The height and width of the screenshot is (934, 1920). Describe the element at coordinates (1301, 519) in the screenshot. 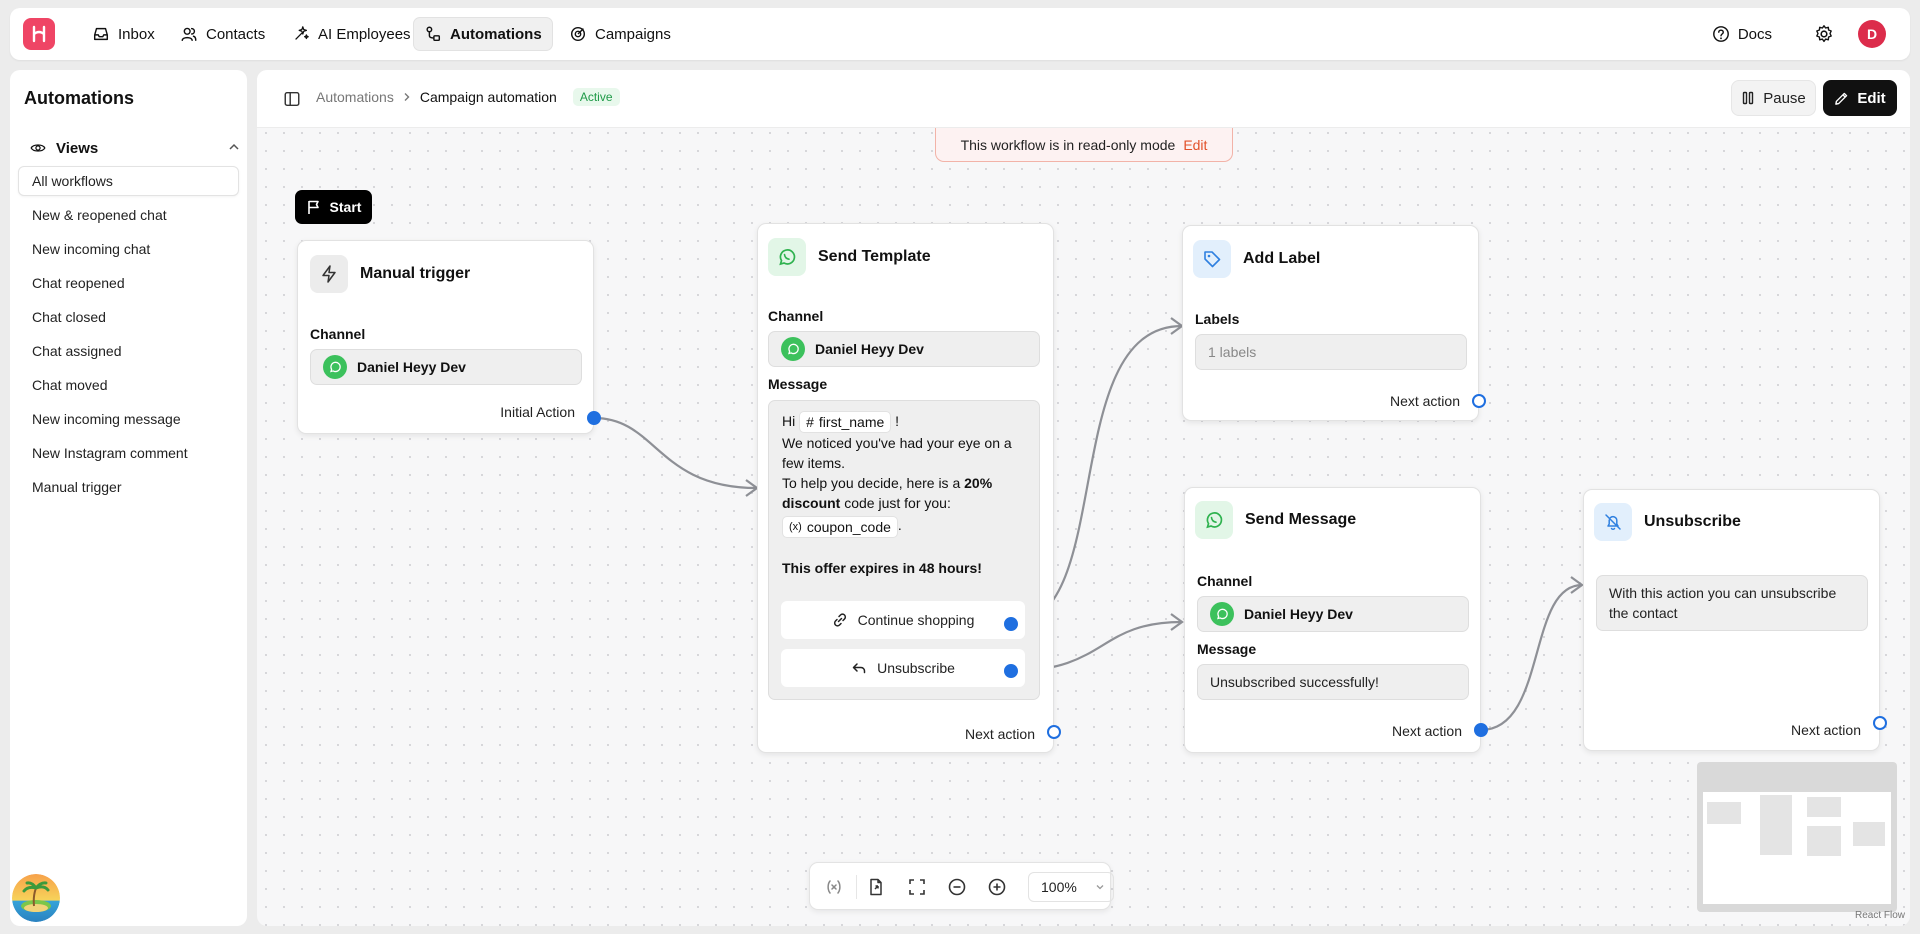

I see `send-message-title-text: Send Message` at that location.